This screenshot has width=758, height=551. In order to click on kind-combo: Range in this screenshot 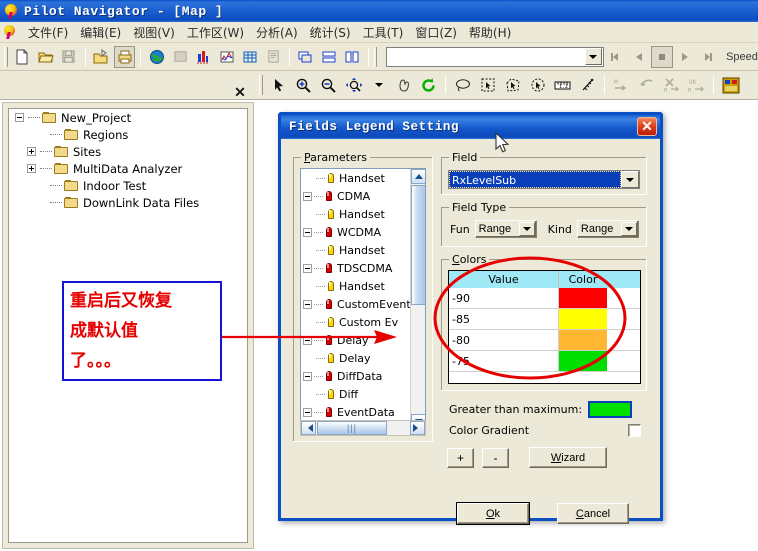, I will do `click(607, 229)`.